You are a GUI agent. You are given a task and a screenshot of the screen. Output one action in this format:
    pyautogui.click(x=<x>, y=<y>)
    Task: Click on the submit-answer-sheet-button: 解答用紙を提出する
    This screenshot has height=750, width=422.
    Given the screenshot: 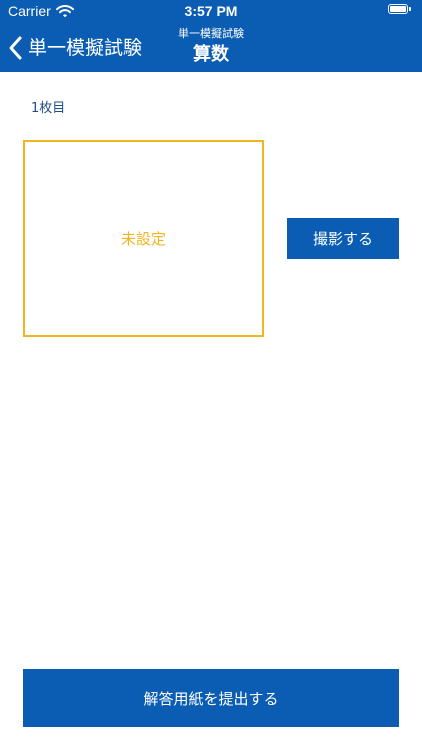 What is the action you would take?
    pyautogui.click(x=211, y=698)
    